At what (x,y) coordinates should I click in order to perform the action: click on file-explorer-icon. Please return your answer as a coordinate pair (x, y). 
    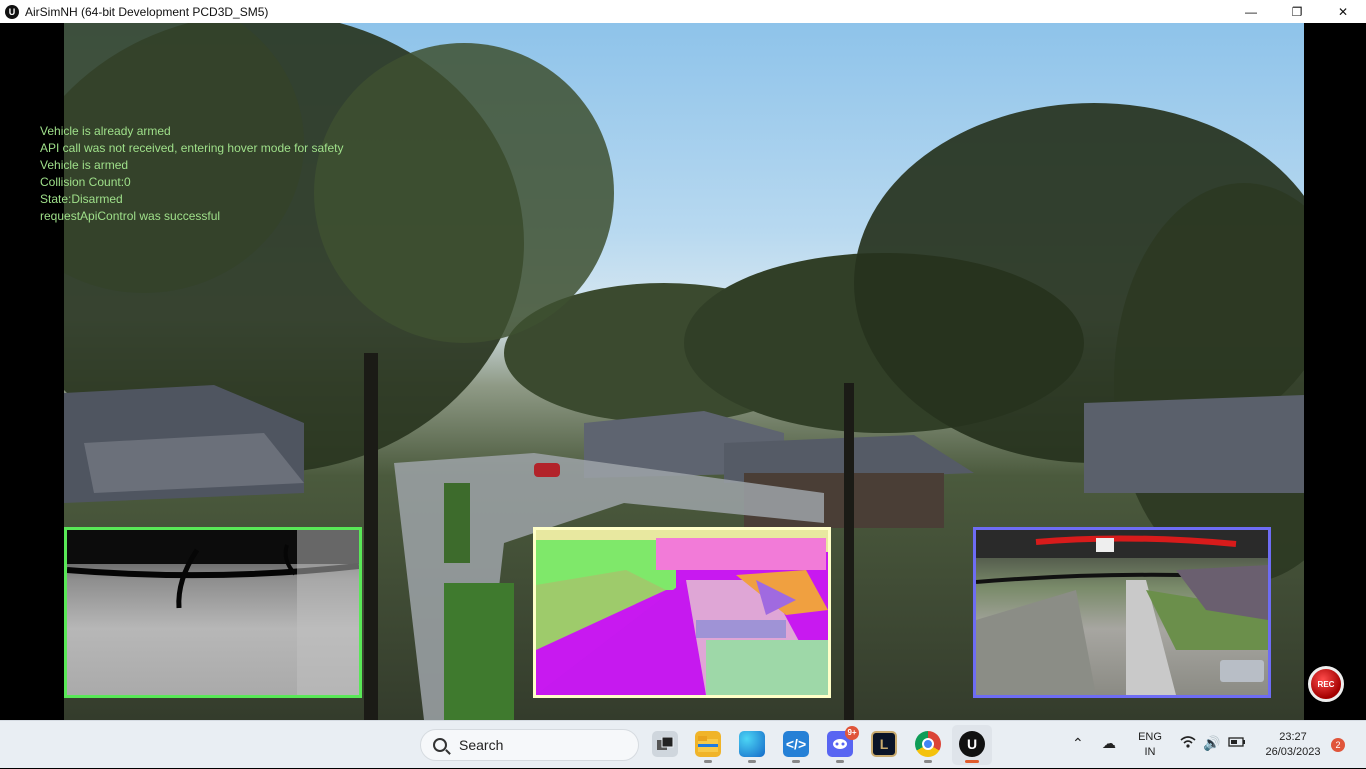
    Looking at the image, I should click on (708, 747).